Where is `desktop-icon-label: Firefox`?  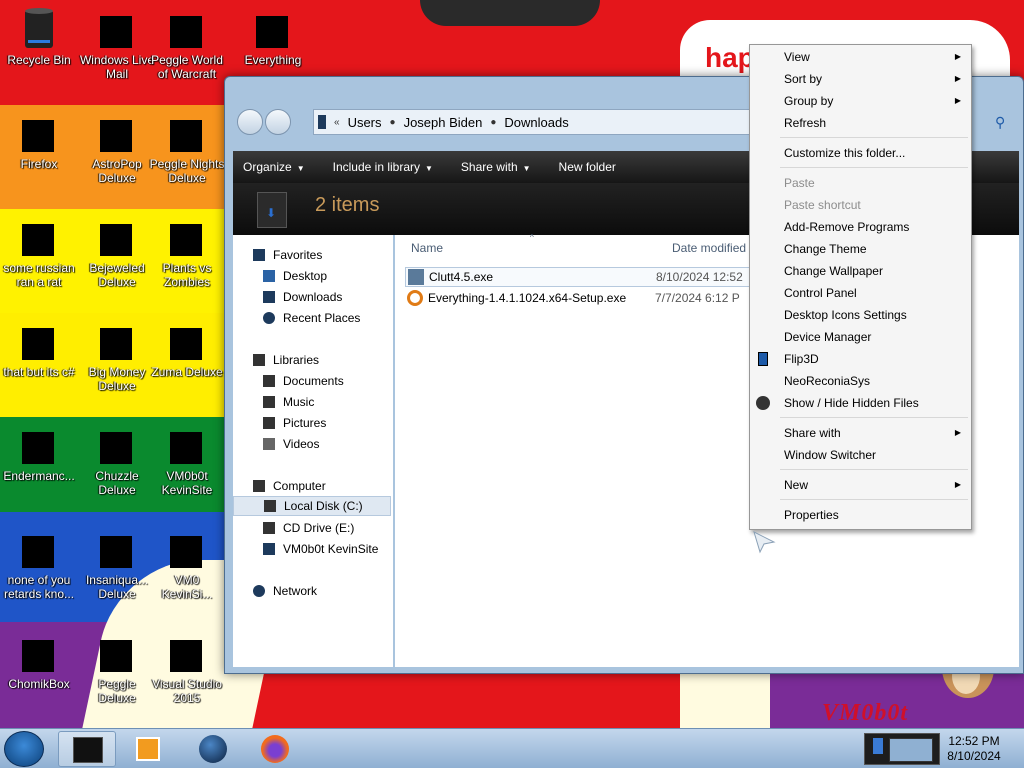 desktop-icon-label: Firefox is located at coordinates (39, 164).